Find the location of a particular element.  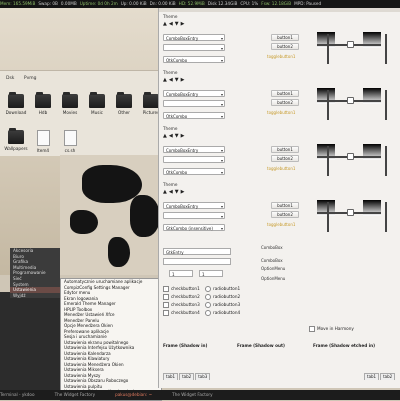

radio-button: radiobutton3 is located at coordinates (222, 305).